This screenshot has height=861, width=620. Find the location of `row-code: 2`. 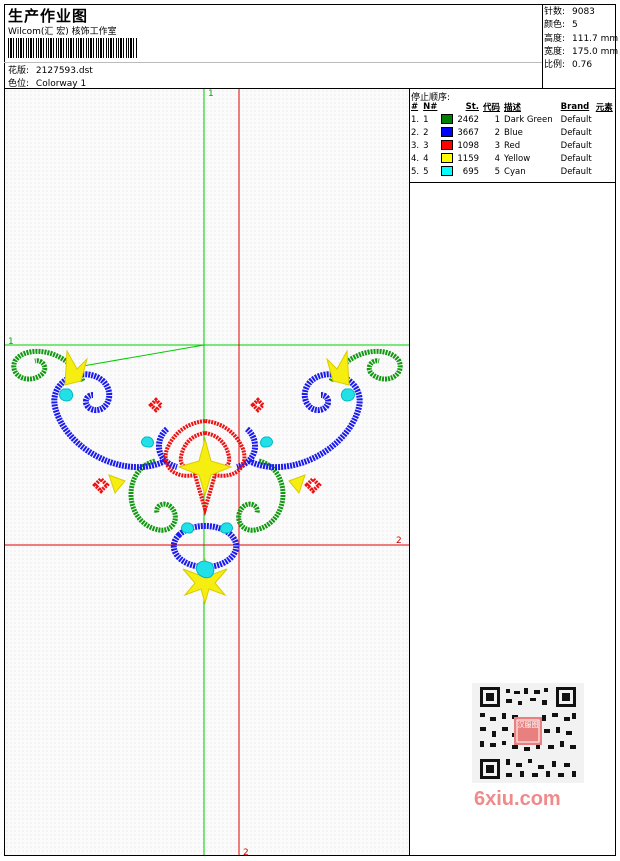

row-code: 2 is located at coordinates (497, 132).